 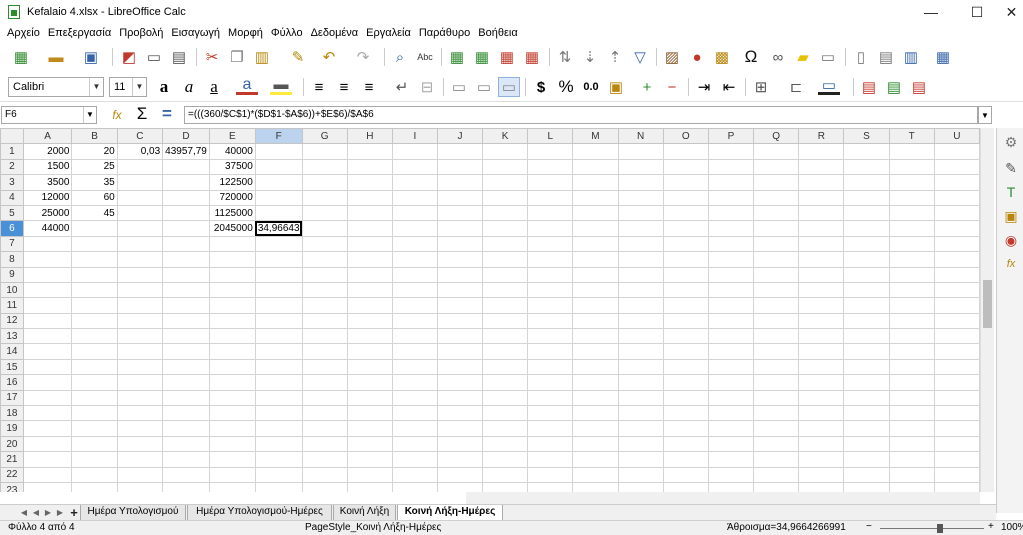 What do you see at coordinates (731, 136) in the screenshot?
I see `column-header: P` at bounding box center [731, 136].